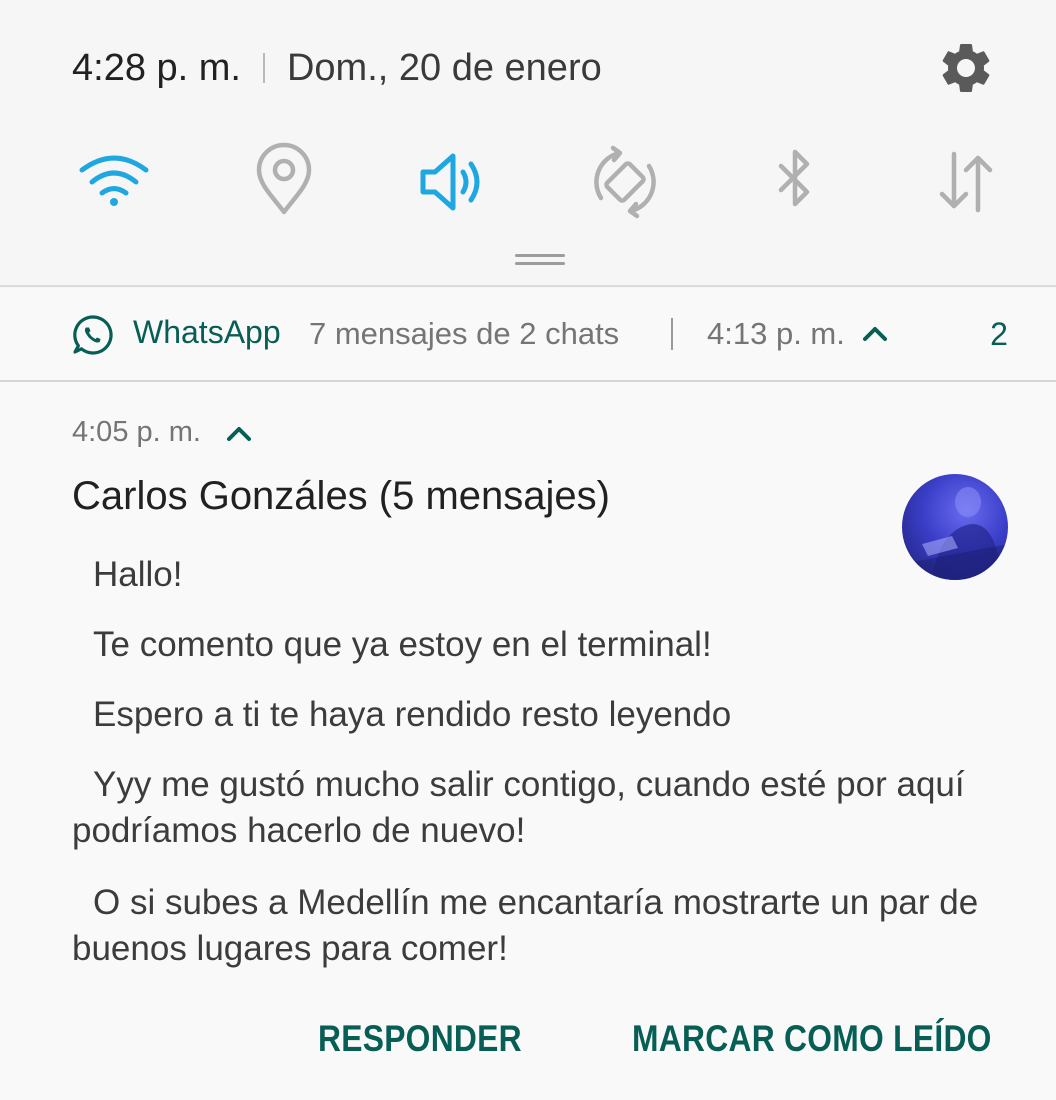 This screenshot has height=1100, width=1056. I want to click on app-name: WhatsApp, so click(207, 332).